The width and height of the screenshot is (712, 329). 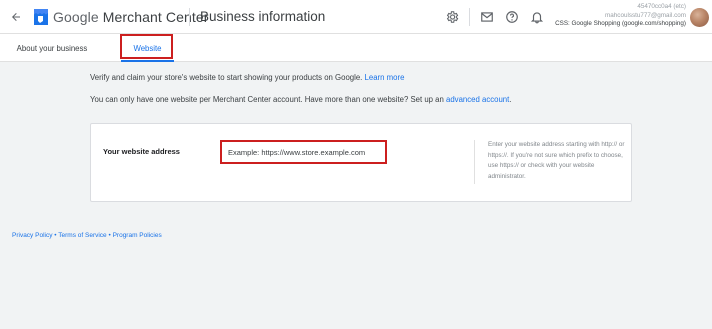 I want to click on active-tab-indicator, so click(x=147, y=61).